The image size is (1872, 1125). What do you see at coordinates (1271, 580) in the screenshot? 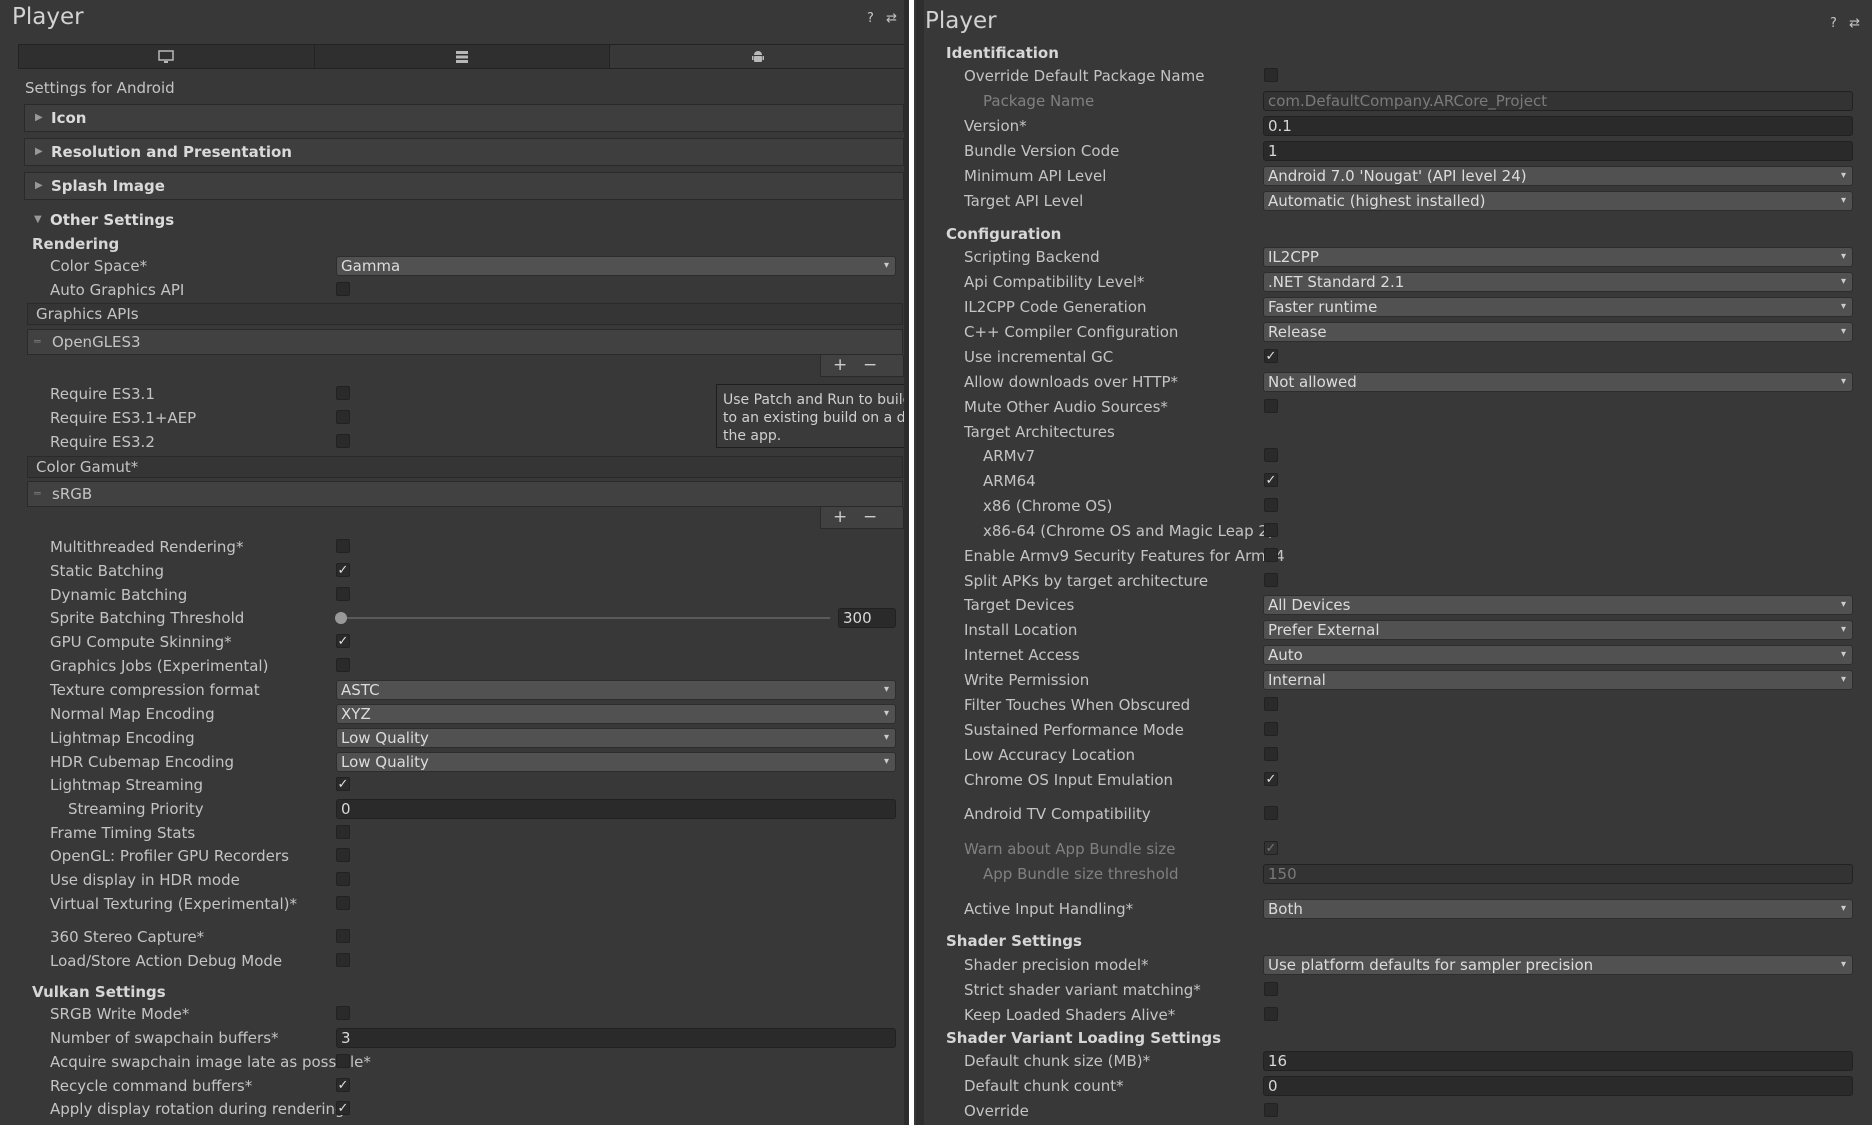
I see `split-apks-checkbox` at bounding box center [1271, 580].